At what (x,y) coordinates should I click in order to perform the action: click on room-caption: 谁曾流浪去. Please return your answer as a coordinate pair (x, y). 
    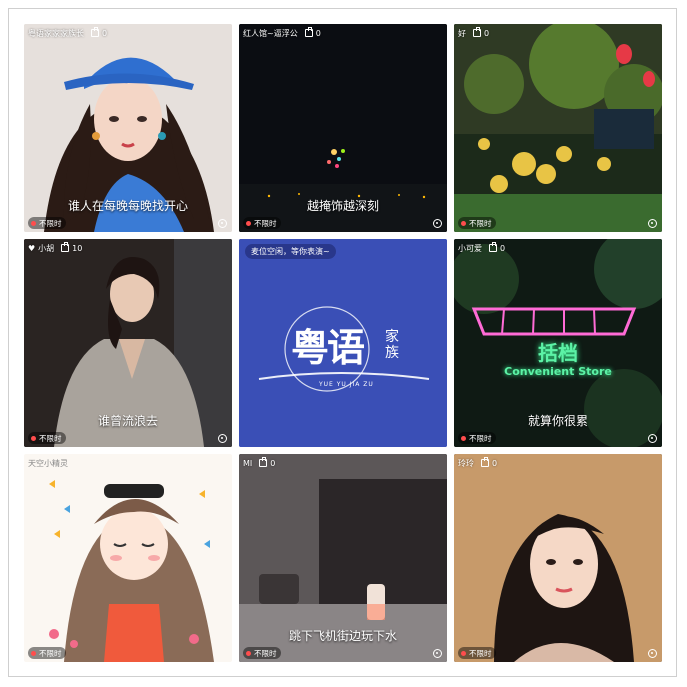
    Looking at the image, I should click on (127, 421).